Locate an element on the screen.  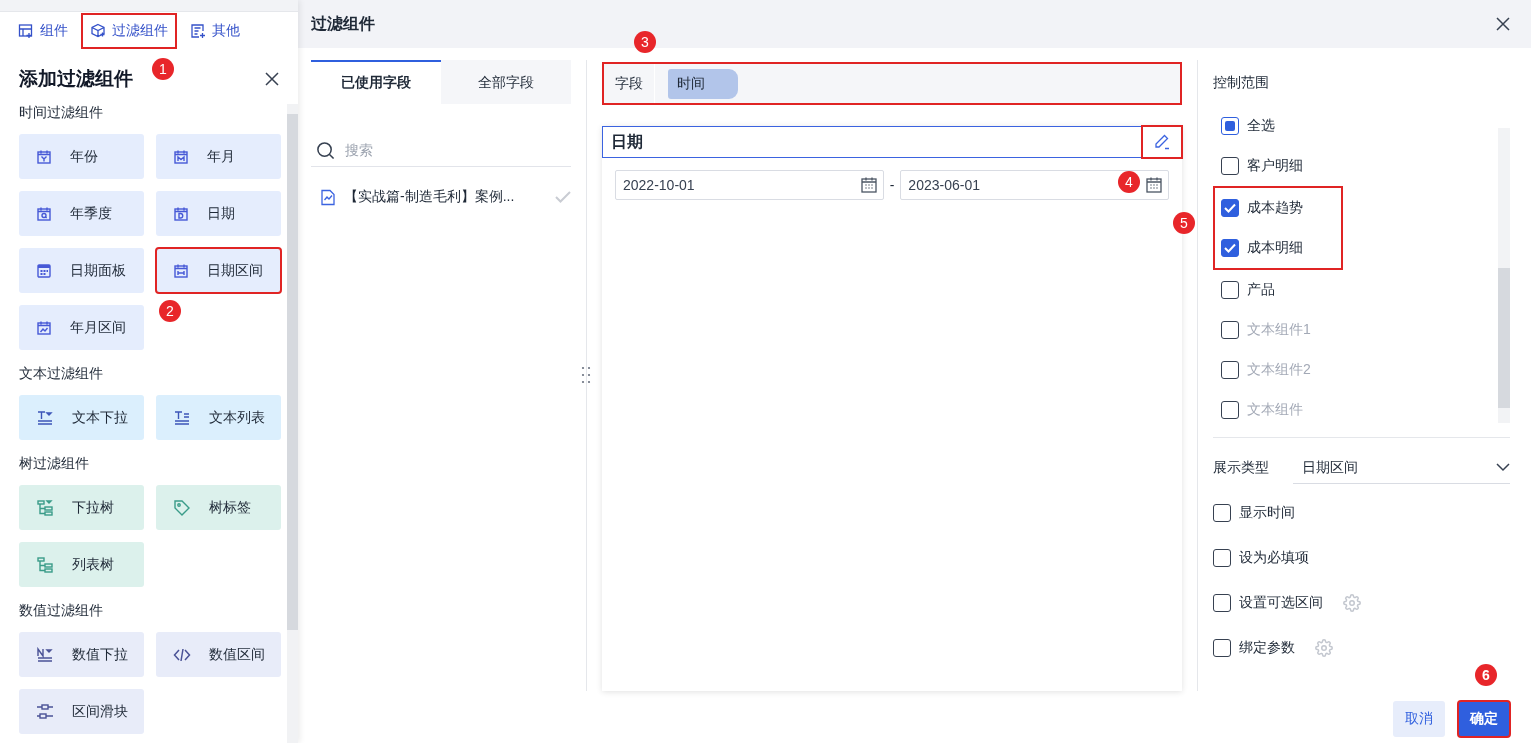
calendar-q-icon is located at coordinates (44, 213).